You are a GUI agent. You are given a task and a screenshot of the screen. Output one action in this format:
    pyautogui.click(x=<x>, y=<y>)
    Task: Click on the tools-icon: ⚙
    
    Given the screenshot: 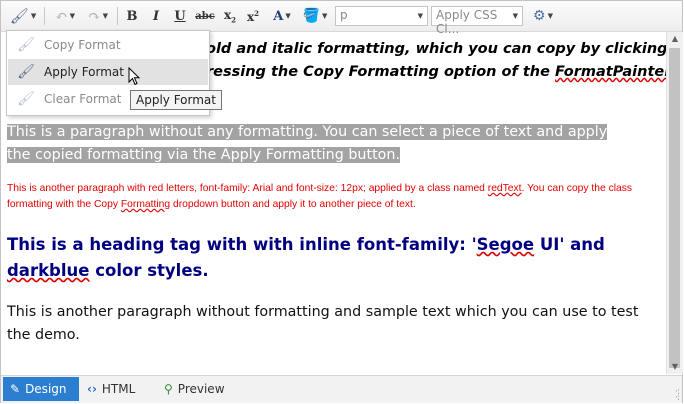 What is the action you would take?
    pyautogui.click(x=539, y=16)
    